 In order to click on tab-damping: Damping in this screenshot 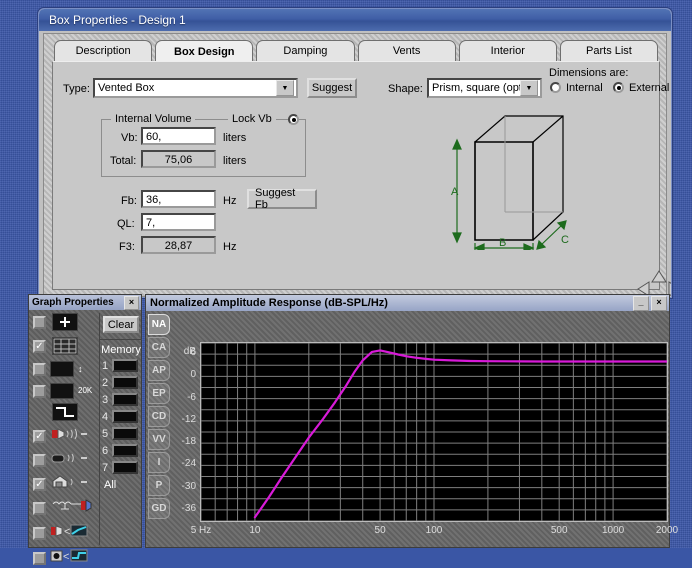, I will do `click(305, 51)`.